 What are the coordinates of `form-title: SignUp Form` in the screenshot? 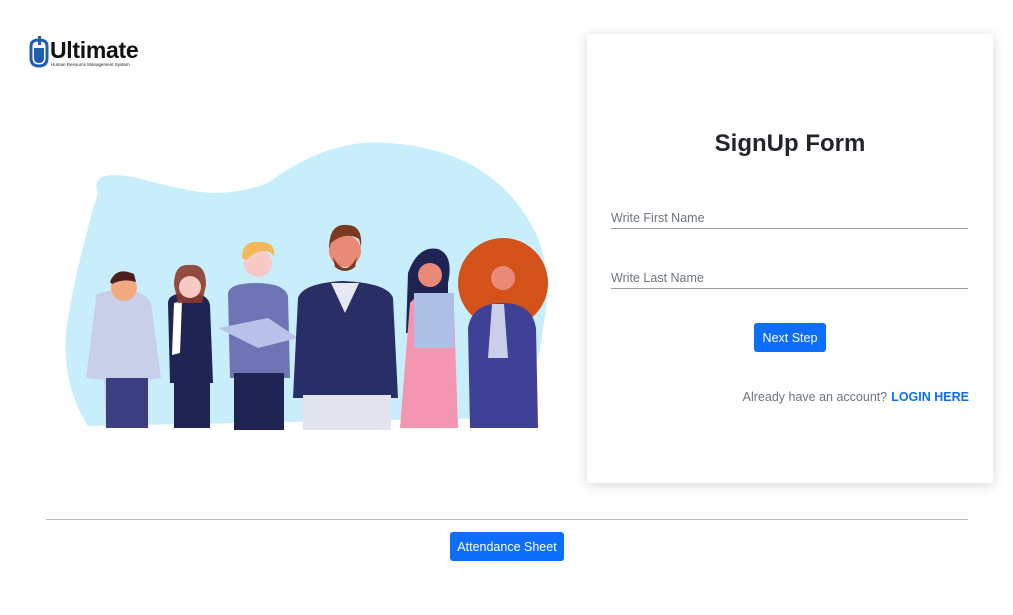 It's located at (790, 143).